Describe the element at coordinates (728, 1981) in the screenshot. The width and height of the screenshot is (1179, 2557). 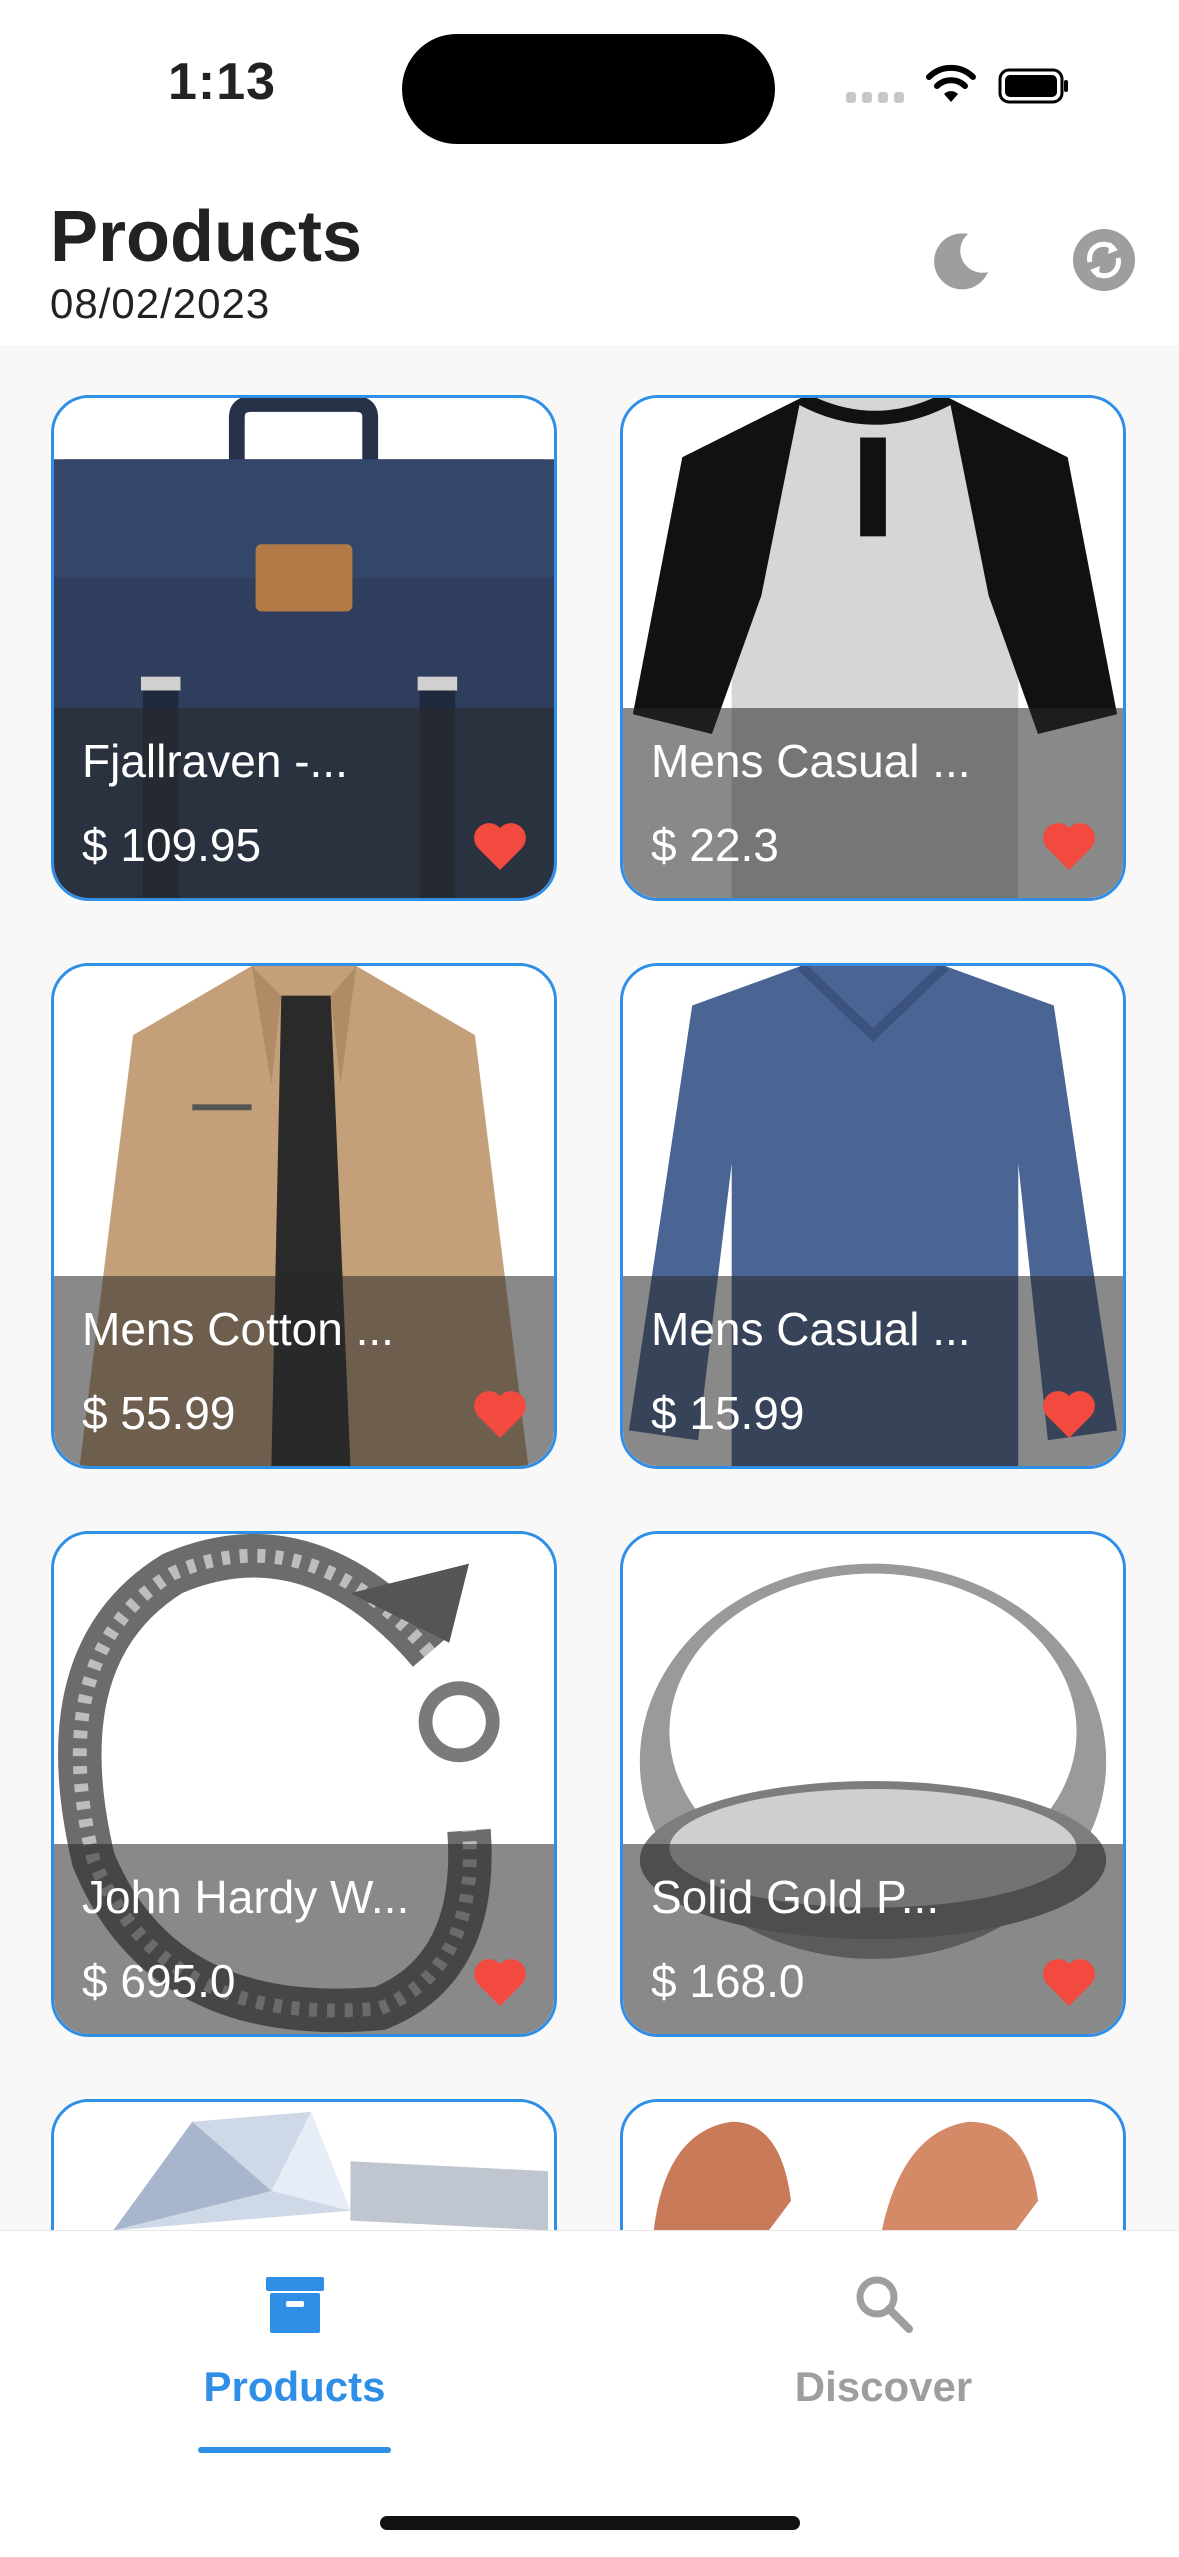
I see `product-price: $ 168.0` at that location.